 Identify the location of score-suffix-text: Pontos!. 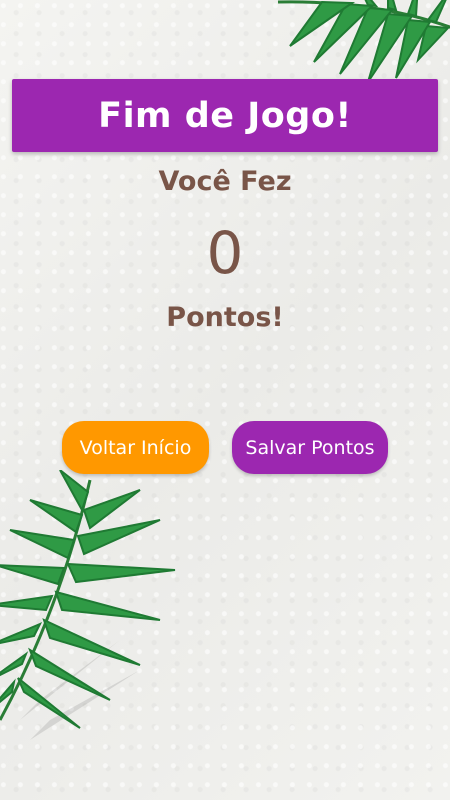
(225, 317).